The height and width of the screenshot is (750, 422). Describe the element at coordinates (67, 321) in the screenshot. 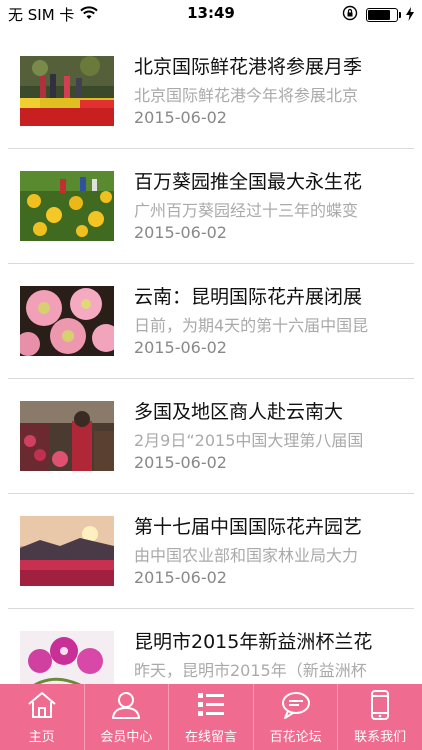

I see `gerbera-icon` at that location.